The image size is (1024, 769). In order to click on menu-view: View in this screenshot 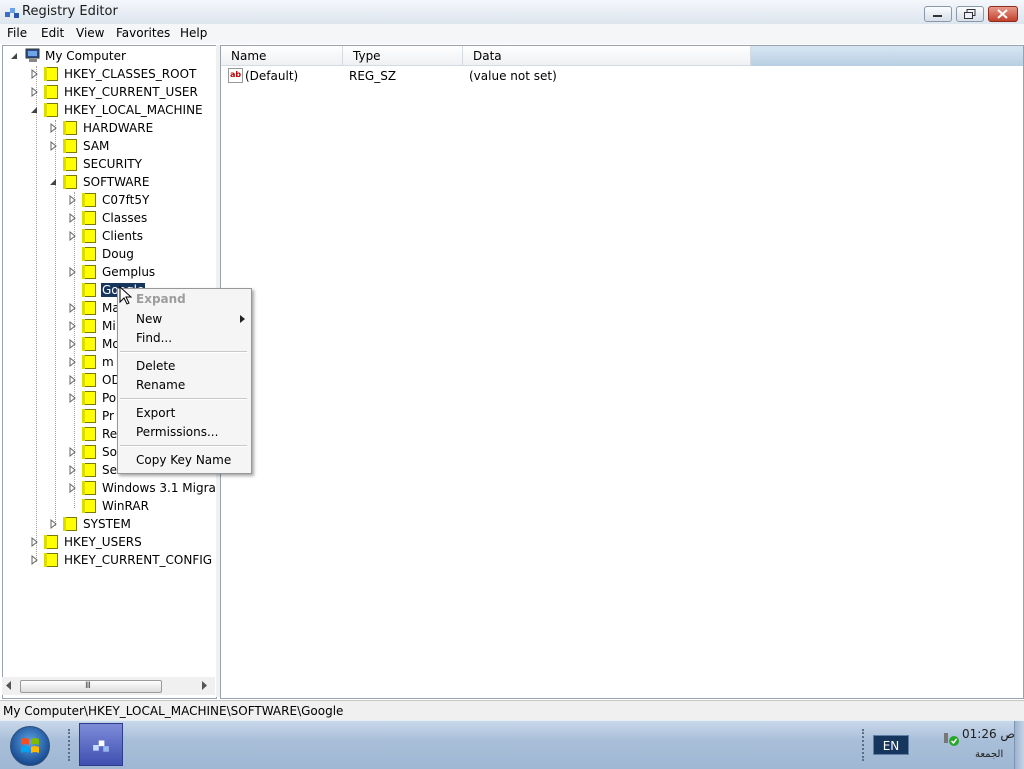, I will do `click(90, 33)`.